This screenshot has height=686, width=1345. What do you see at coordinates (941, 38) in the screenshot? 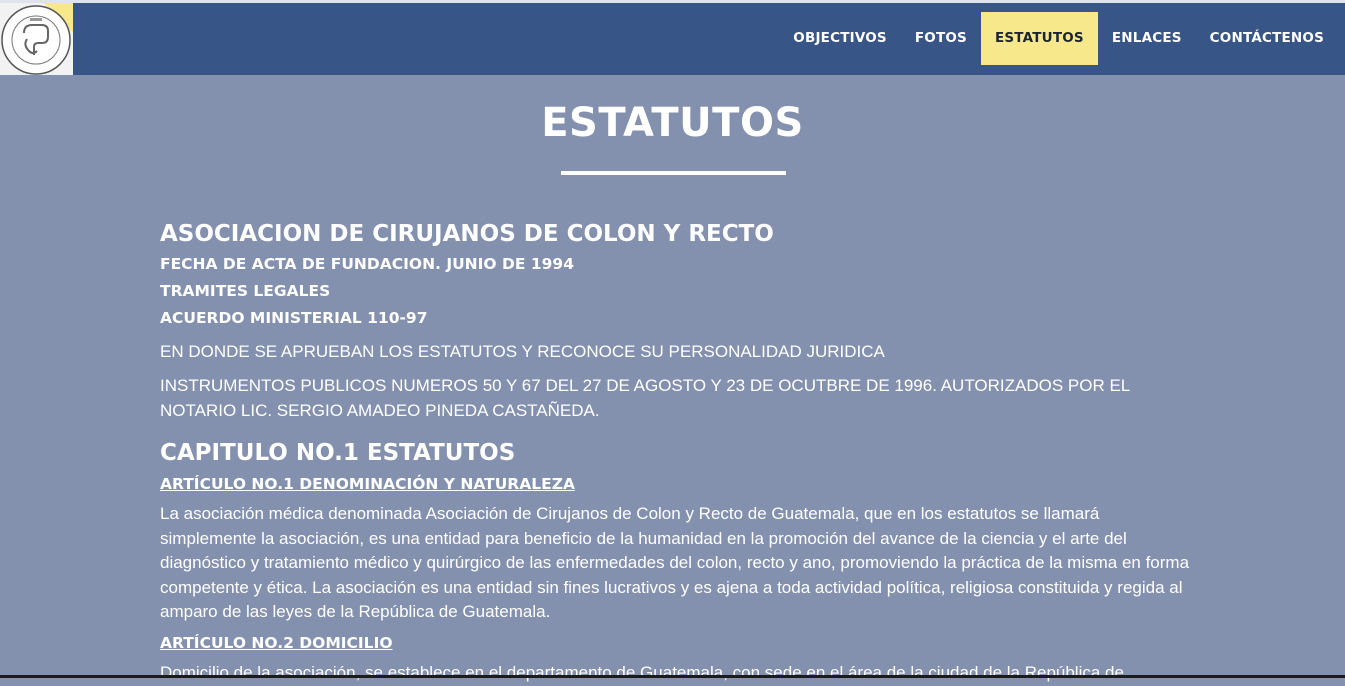
I see `nav-item-fotos: FOTOS` at bounding box center [941, 38].